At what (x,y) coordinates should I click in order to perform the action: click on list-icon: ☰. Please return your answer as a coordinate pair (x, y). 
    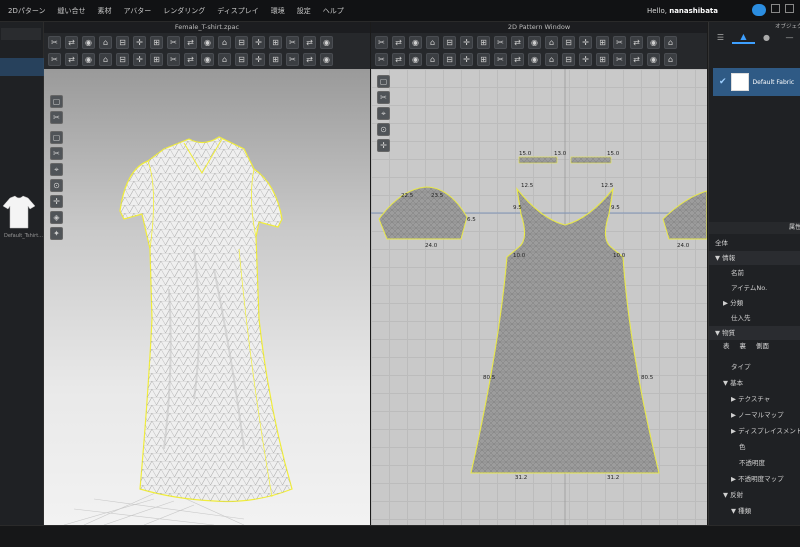
    Looking at the image, I should click on (720, 37).